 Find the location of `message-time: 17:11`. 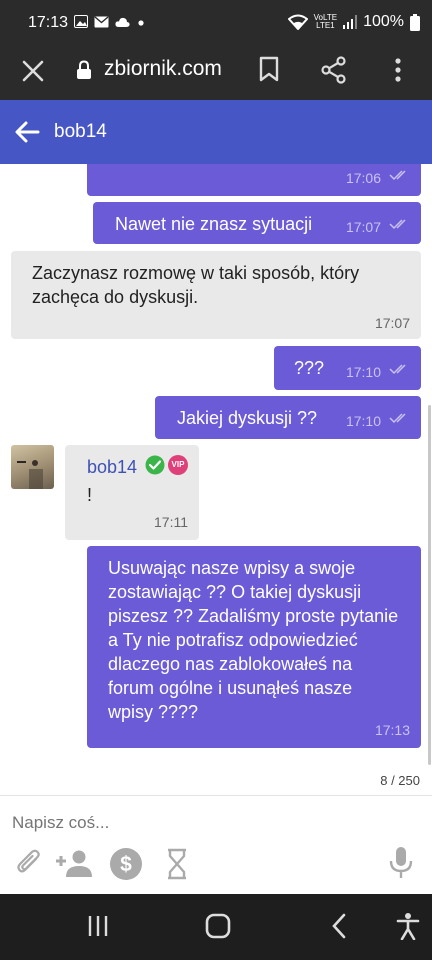

message-time: 17:11 is located at coordinates (171, 522).